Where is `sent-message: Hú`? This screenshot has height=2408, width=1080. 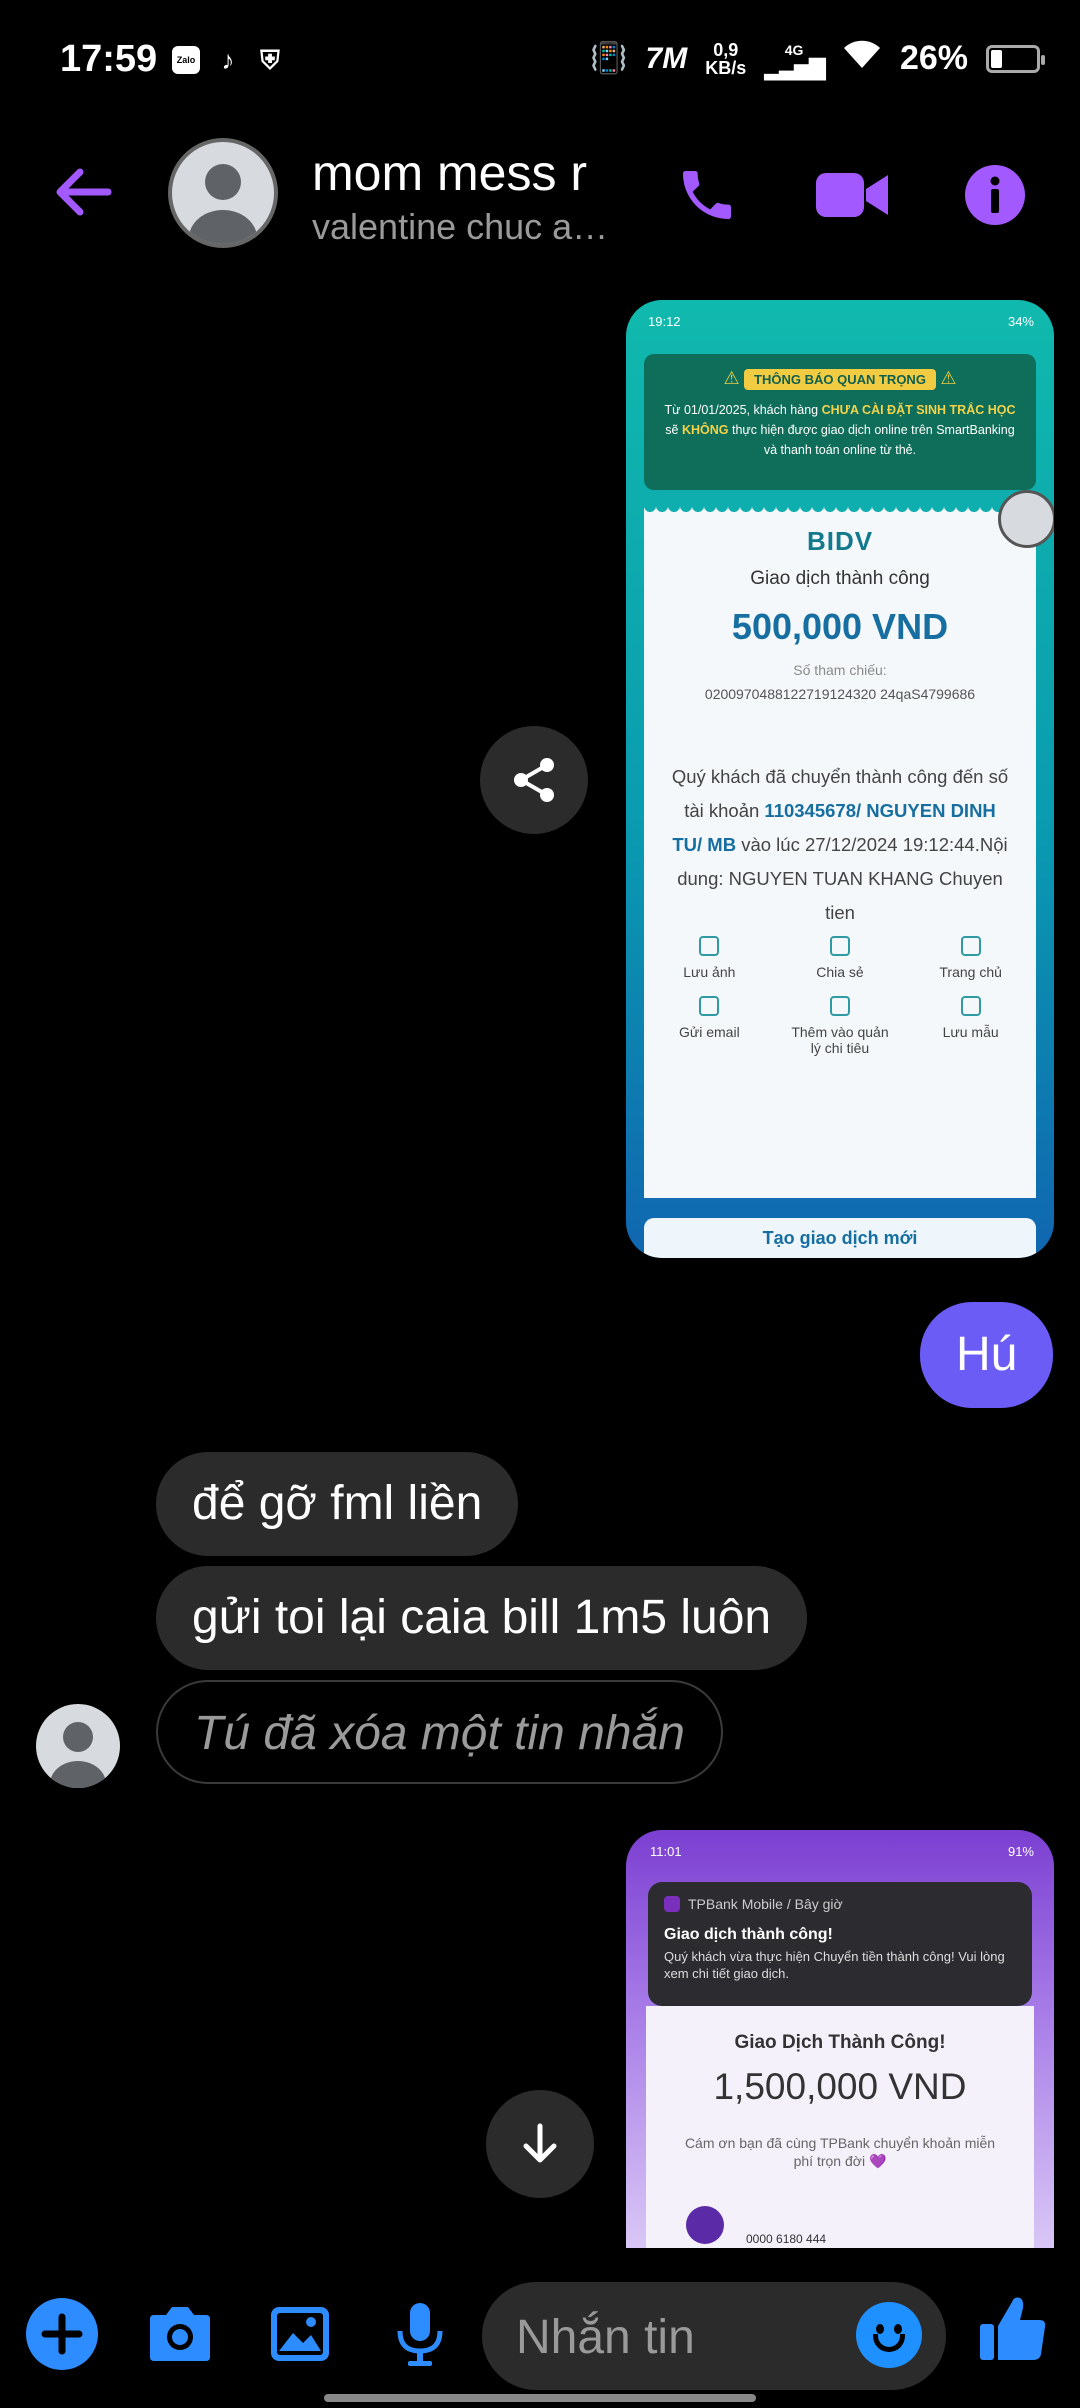
sent-message: Hú is located at coordinates (987, 1355).